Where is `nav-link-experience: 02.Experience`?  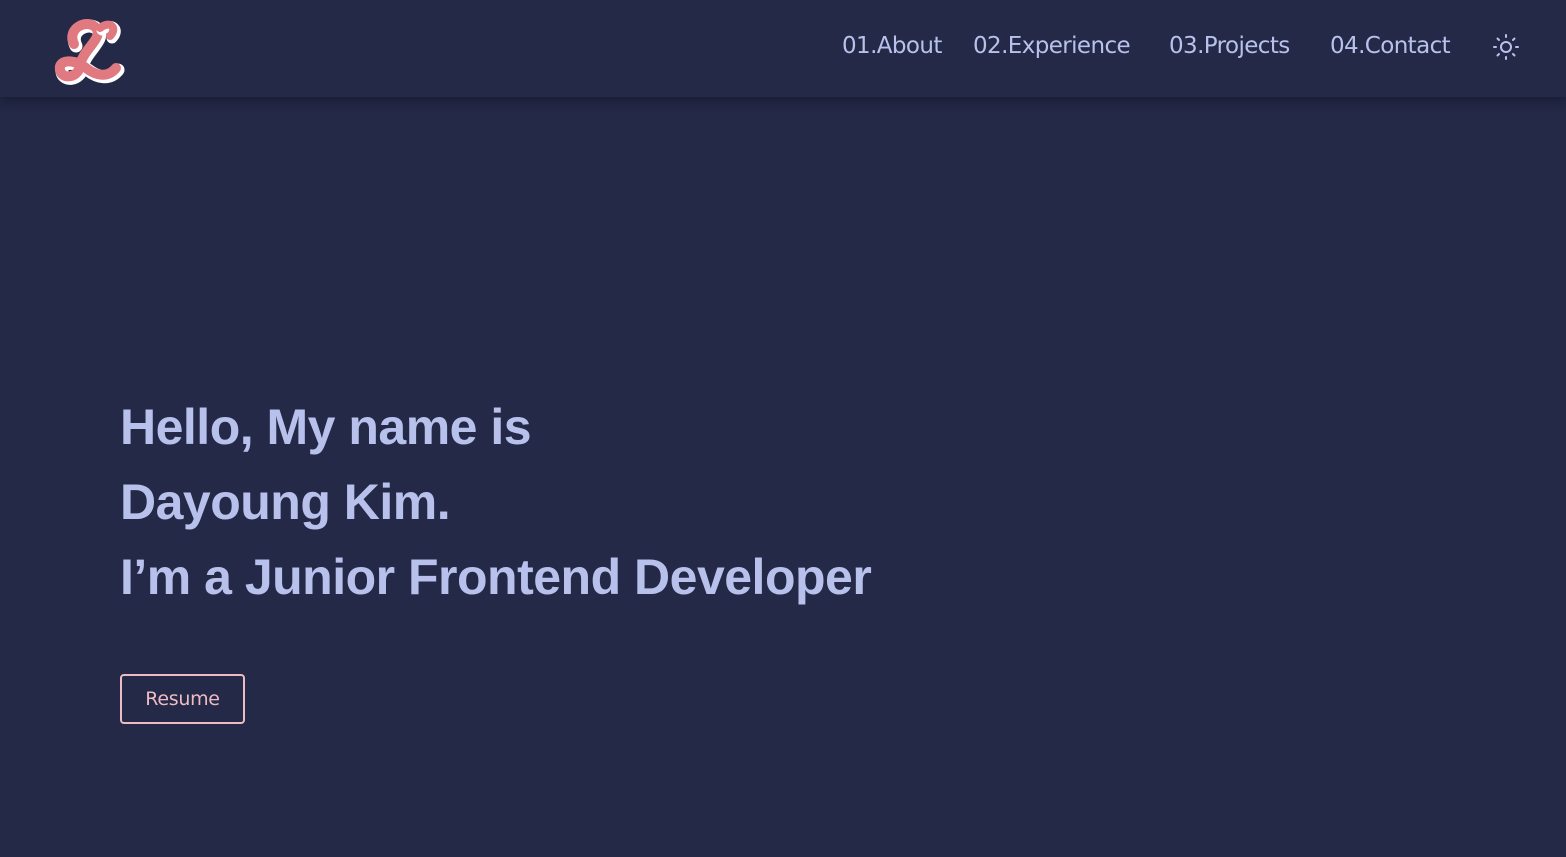
nav-link-experience: 02.Experience is located at coordinates (1052, 46).